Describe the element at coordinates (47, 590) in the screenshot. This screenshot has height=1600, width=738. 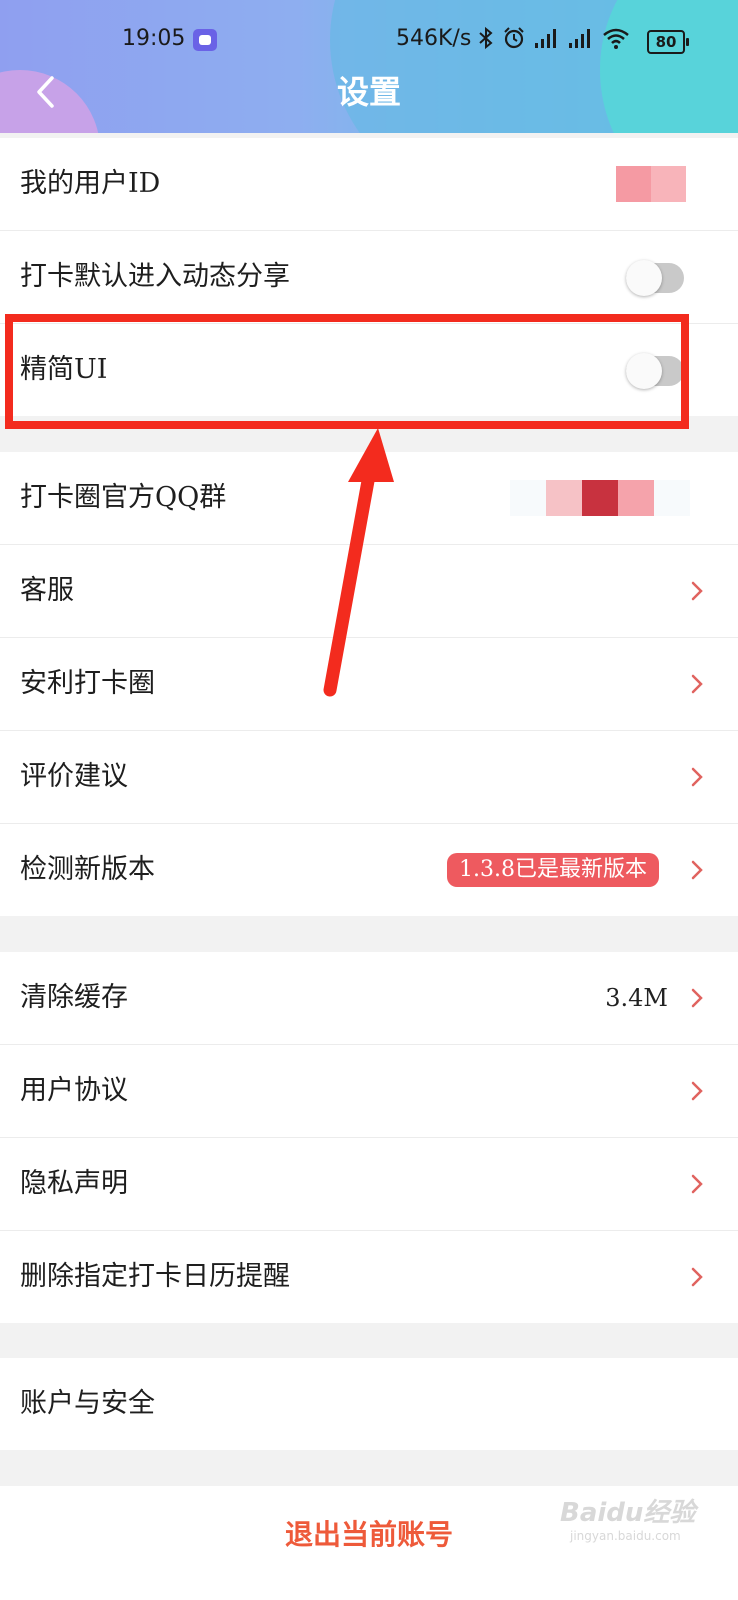
I see `row-label: 客服` at that location.